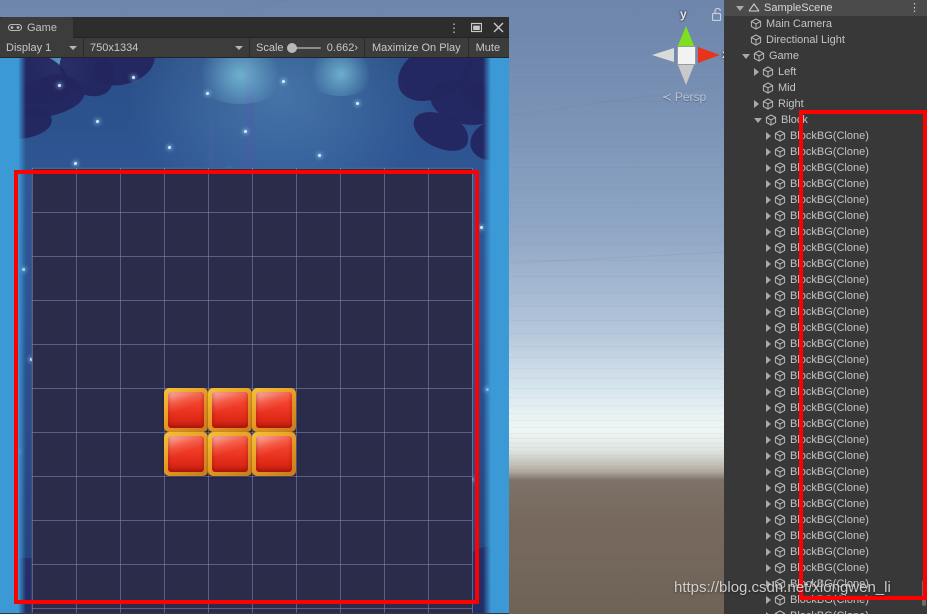 The height and width of the screenshot is (614, 927). I want to click on maximize-on-play-toggle: Maximize On Play, so click(417, 47).